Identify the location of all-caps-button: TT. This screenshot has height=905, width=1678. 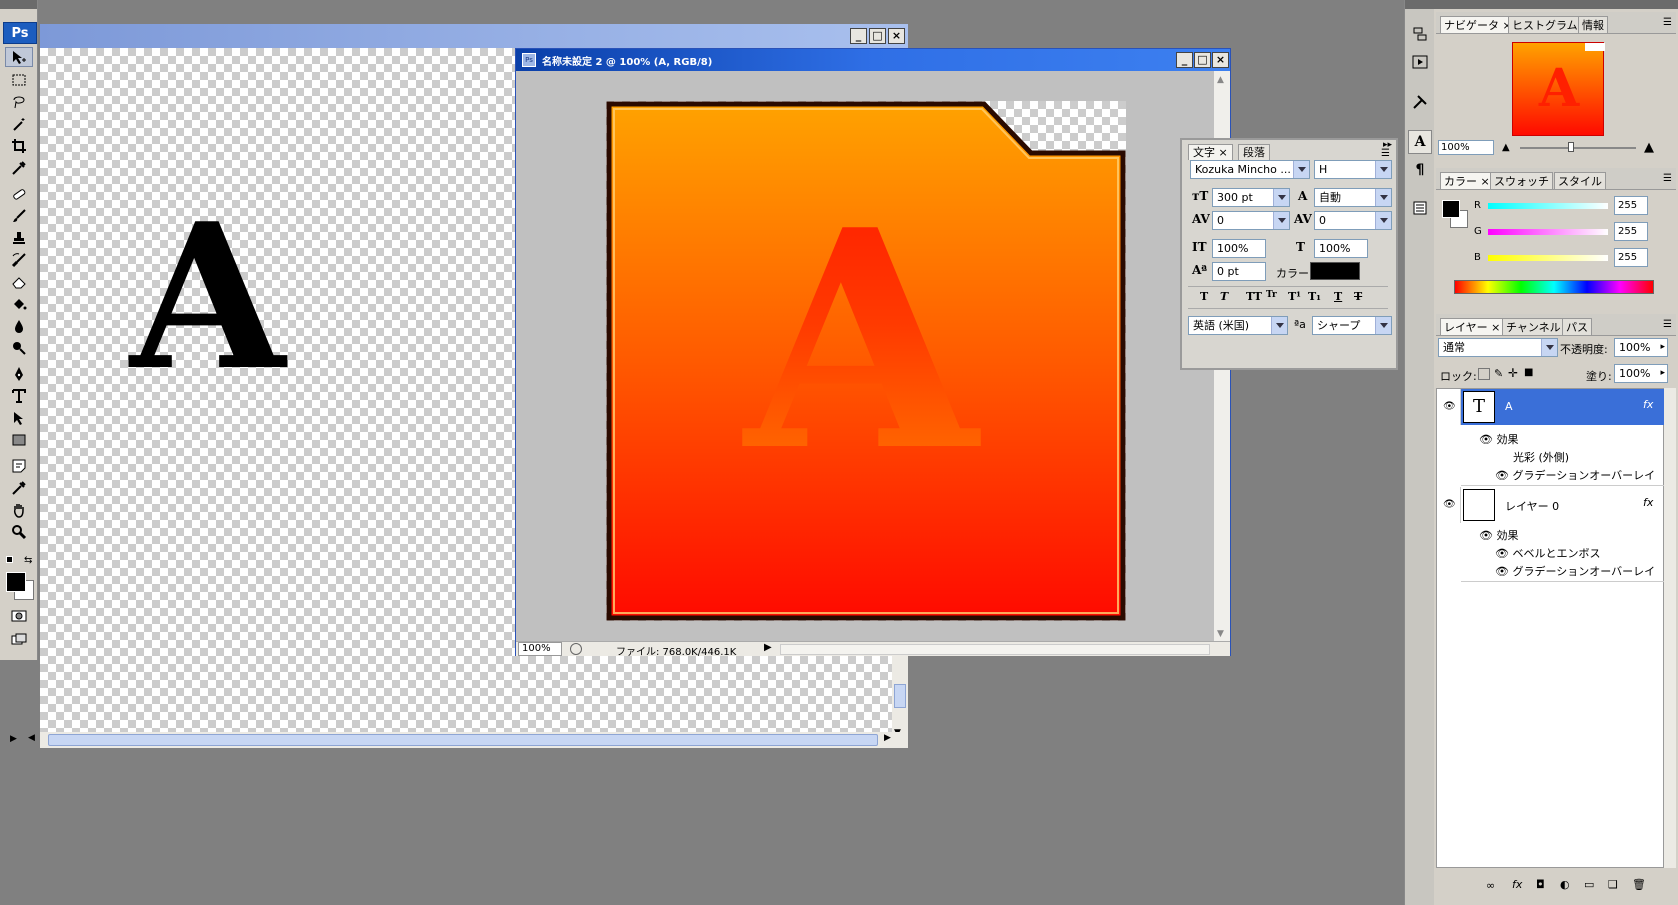
(1254, 296).